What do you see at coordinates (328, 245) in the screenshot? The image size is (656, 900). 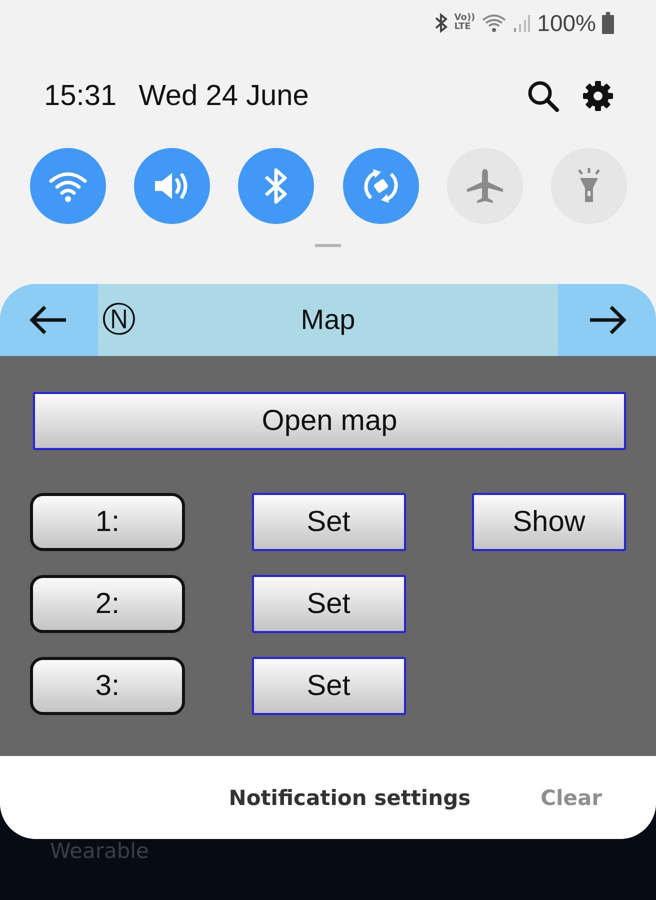 I see `drag-handle` at bounding box center [328, 245].